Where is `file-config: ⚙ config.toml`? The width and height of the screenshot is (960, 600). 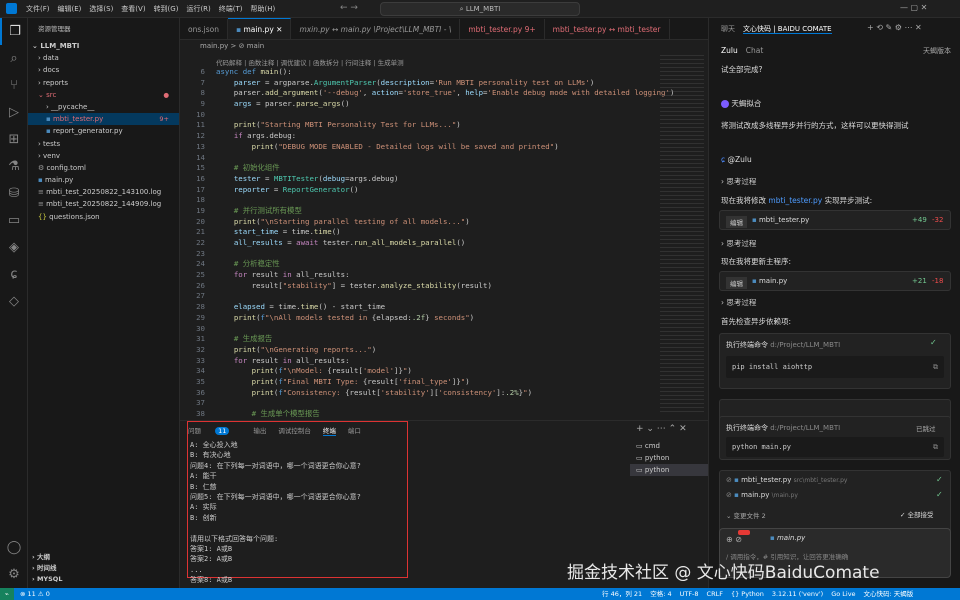
file-config: ⚙ config.toml is located at coordinates (103, 168).